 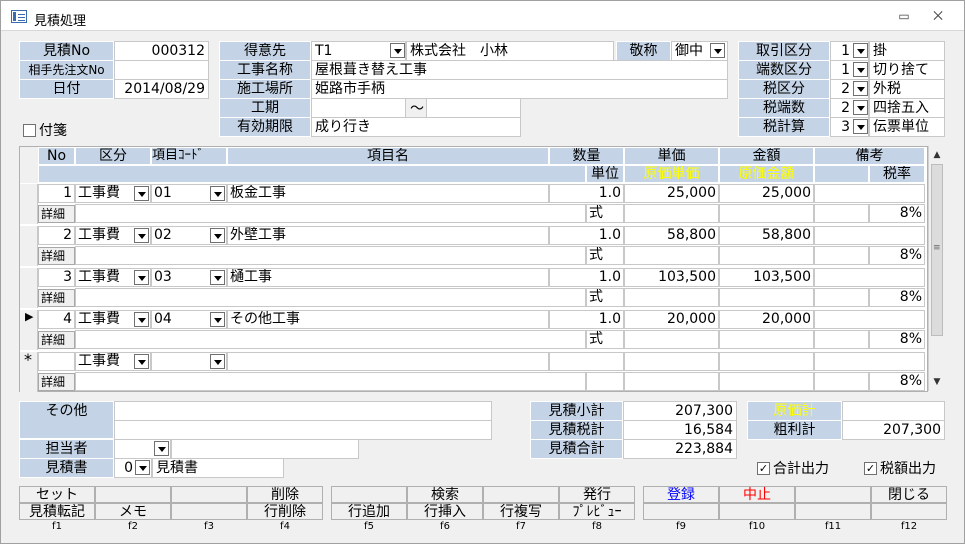 I want to click on new-row-cost-amount, so click(x=766, y=381).